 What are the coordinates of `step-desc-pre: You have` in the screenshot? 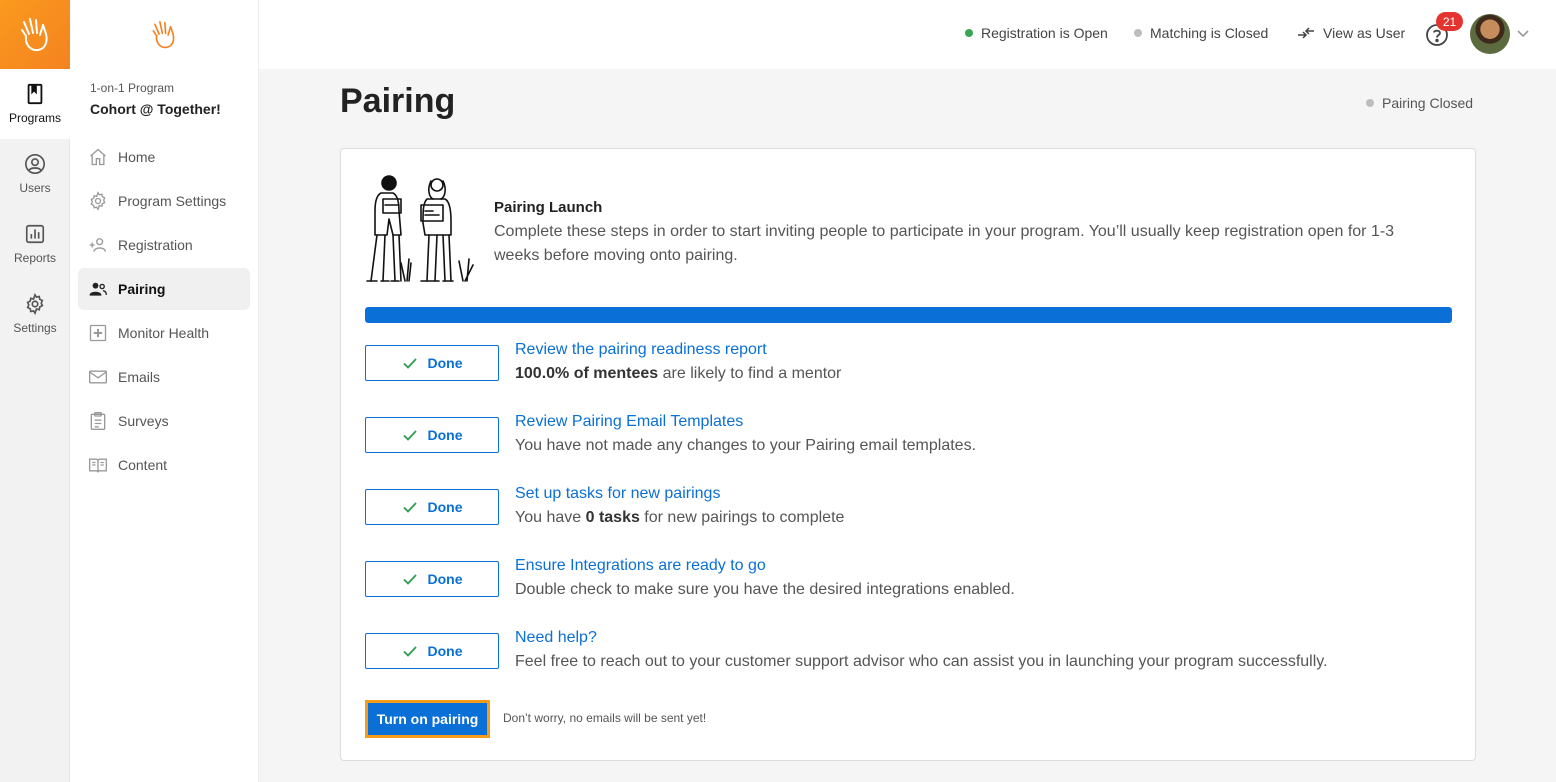 It's located at (550, 517).